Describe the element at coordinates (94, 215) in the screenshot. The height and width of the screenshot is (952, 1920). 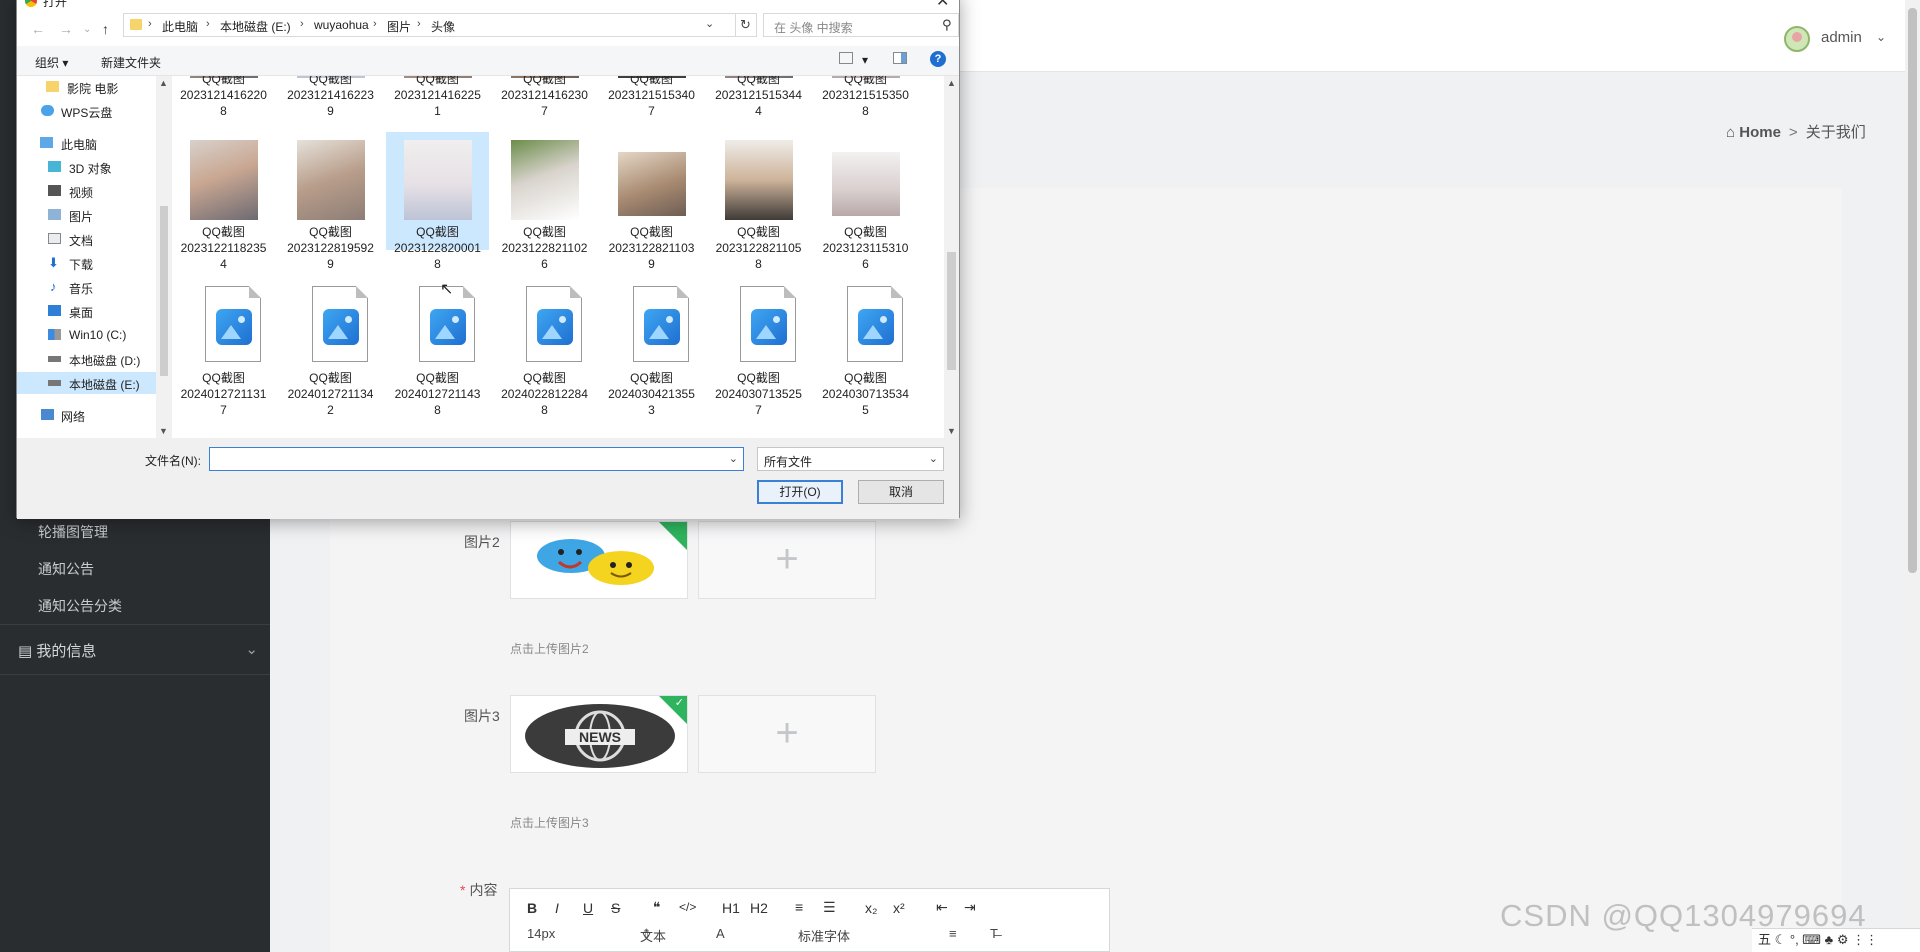
I see `nav-item-pictures: 图片` at that location.